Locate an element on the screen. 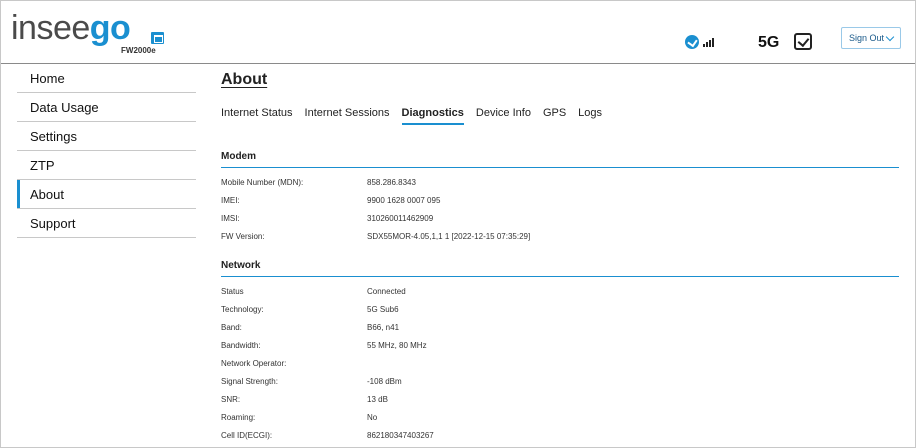 This screenshot has height=448, width=916. info-row: Band: B66, n41 is located at coordinates (560, 332).